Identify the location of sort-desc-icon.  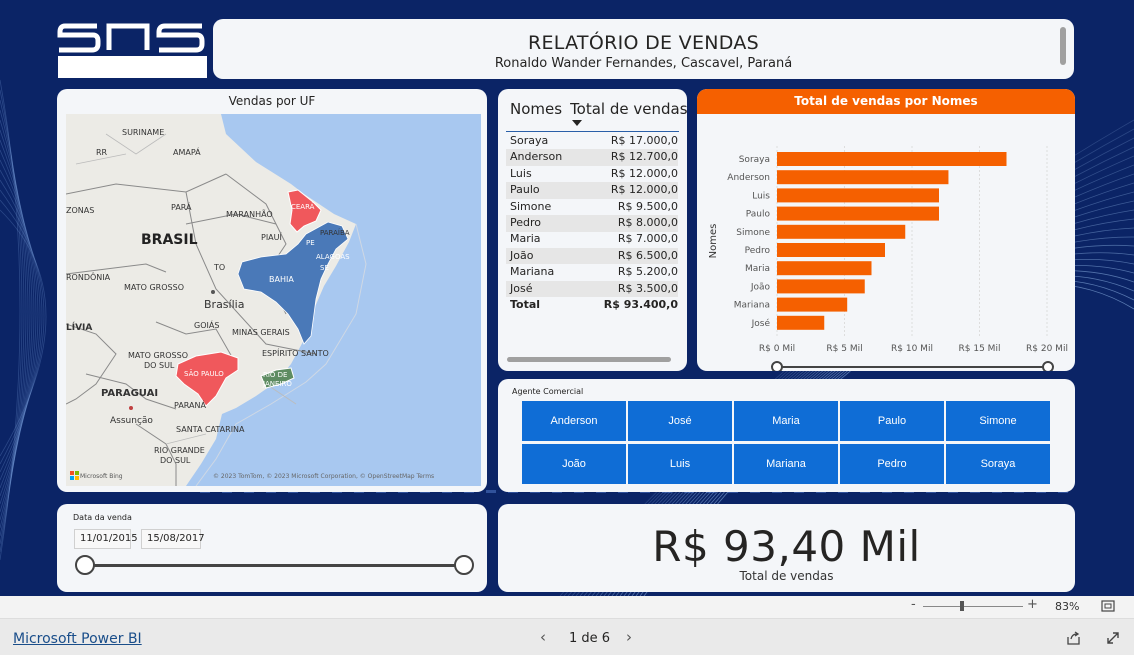
(577, 123).